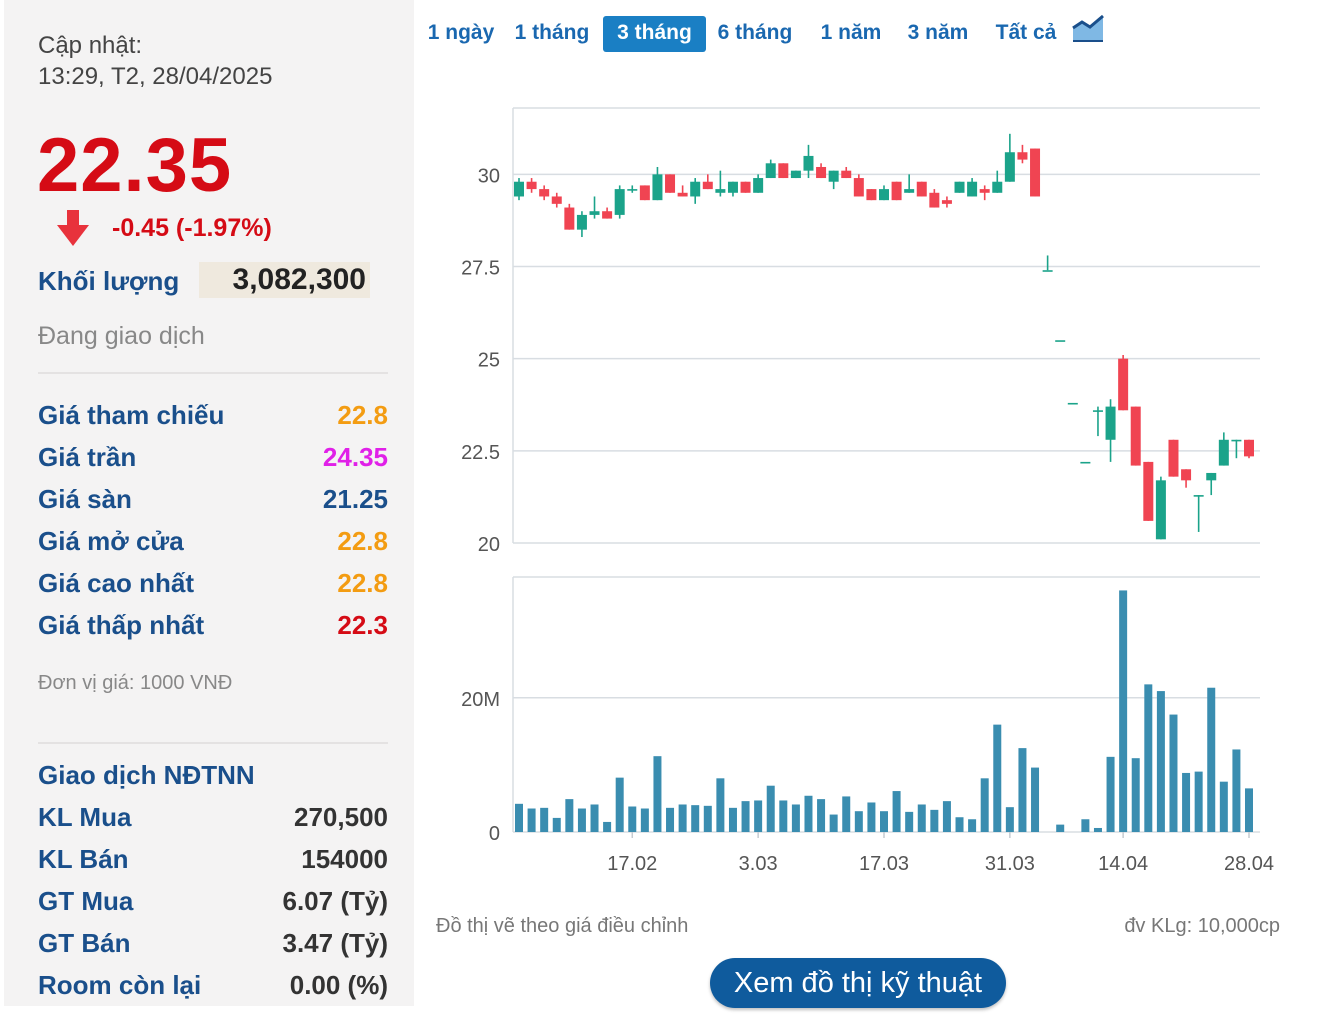 This screenshot has height=1020, width=1338. Describe the element at coordinates (552, 34) in the screenshot. I see `tab-1-month: 1 tháng` at that location.